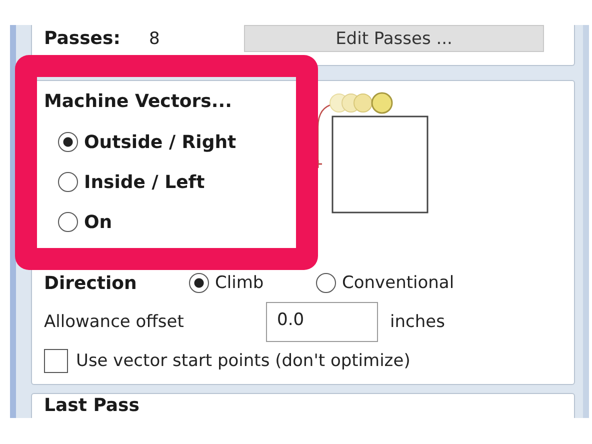  Describe the element at coordinates (243, 361) in the screenshot. I see `checkbox-label: Use vector start points (don't optimize)` at that location.